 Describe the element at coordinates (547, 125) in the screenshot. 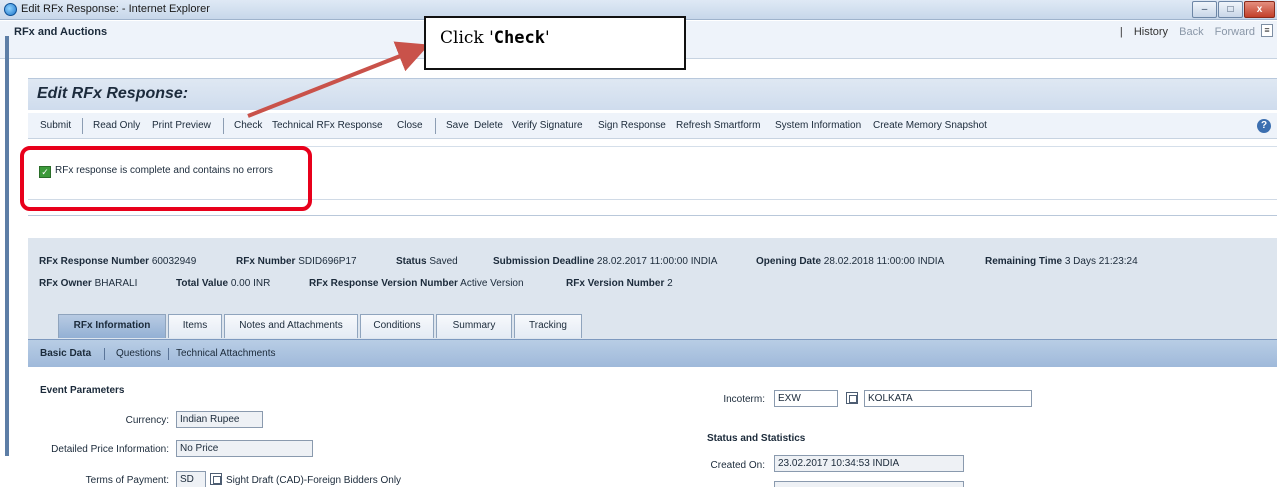

I see `verify-signature-button: Verify Signature` at that location.